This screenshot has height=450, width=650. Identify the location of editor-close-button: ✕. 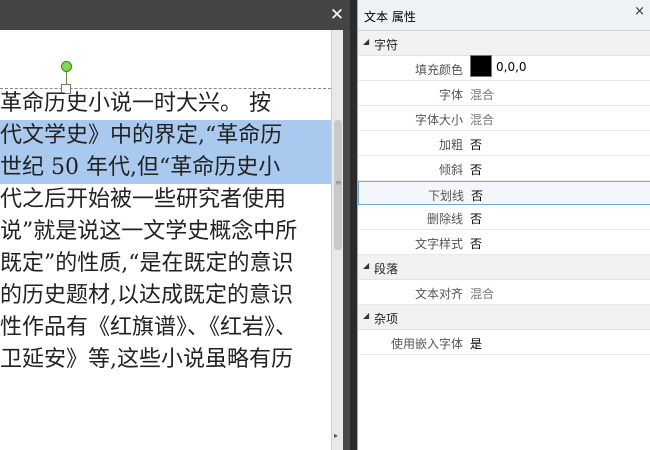
(337, 15).